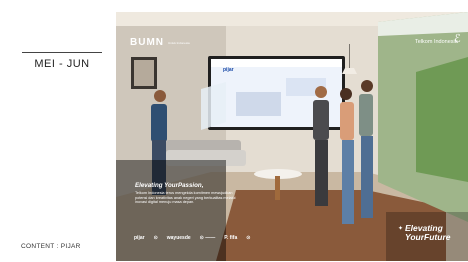  What do you see at coordinates (179, 43) in the screenshot?
I see `bumn-subtitle: Untuk Indonesia` at bounding box center [179, 43].